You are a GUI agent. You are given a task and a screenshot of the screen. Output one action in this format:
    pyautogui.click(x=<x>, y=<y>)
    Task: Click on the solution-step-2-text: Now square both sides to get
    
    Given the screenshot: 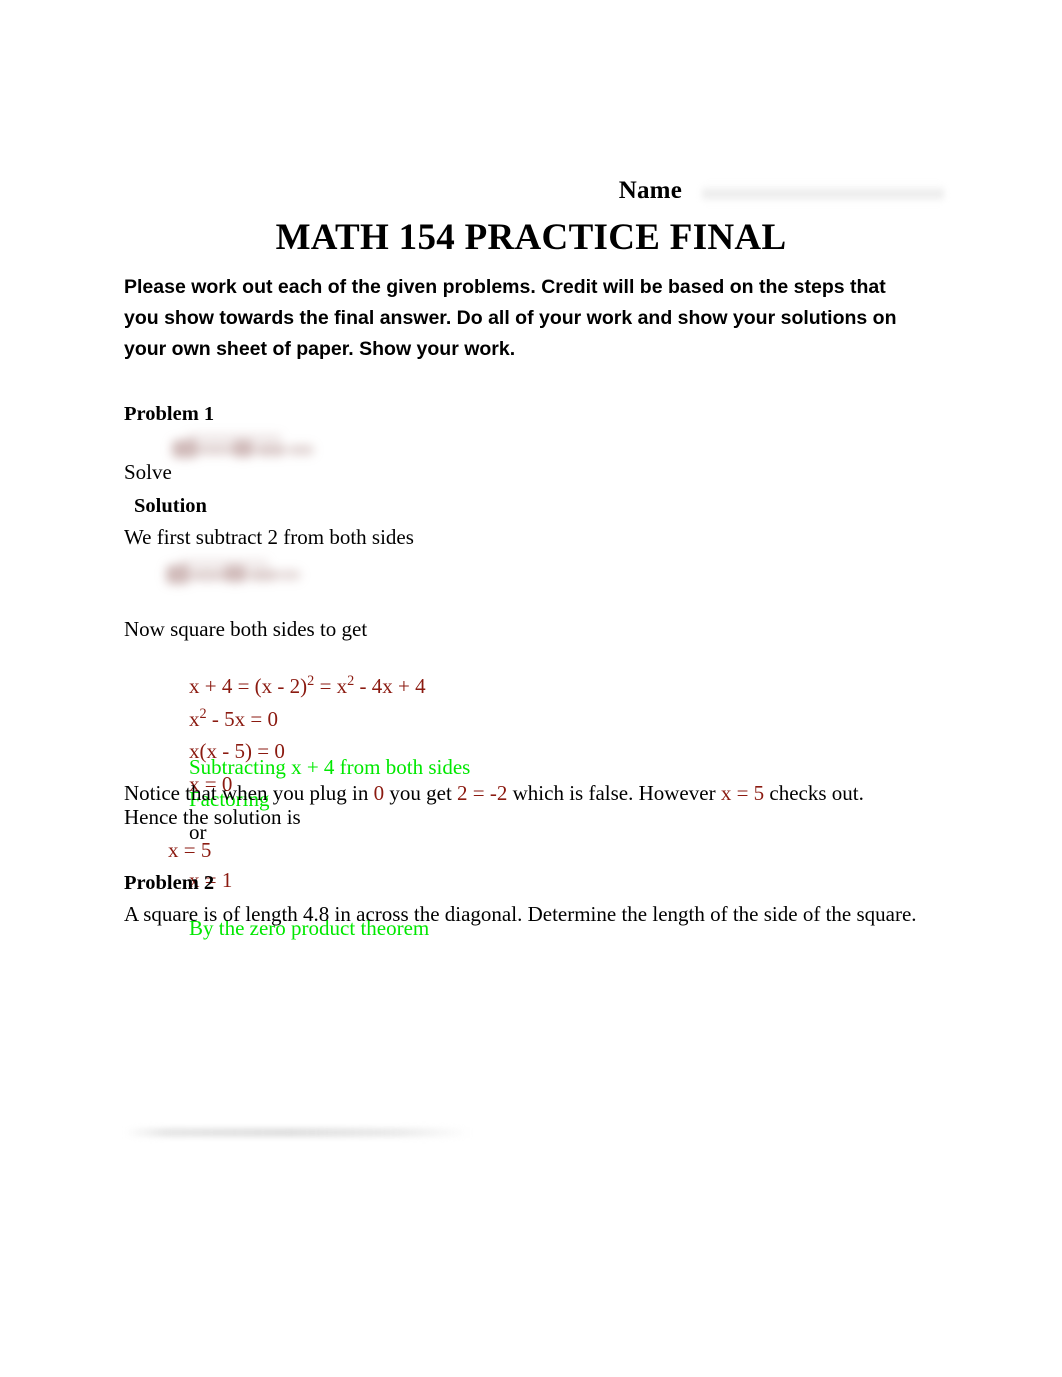 What is the action you would take?
    pyautogui.click(x=246, y=629)
    